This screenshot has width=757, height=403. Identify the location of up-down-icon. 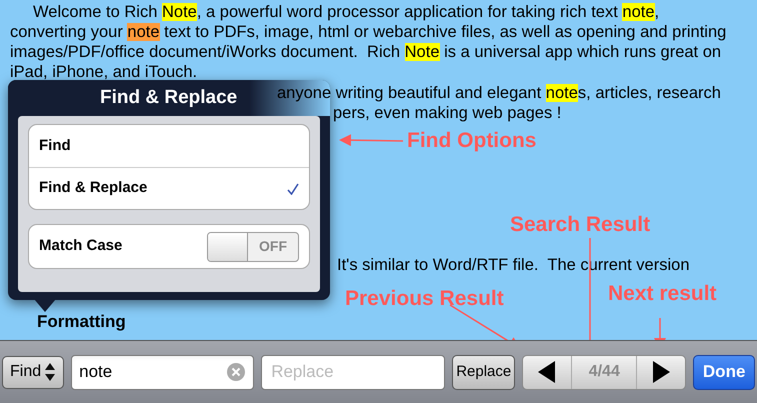
(50, 372).